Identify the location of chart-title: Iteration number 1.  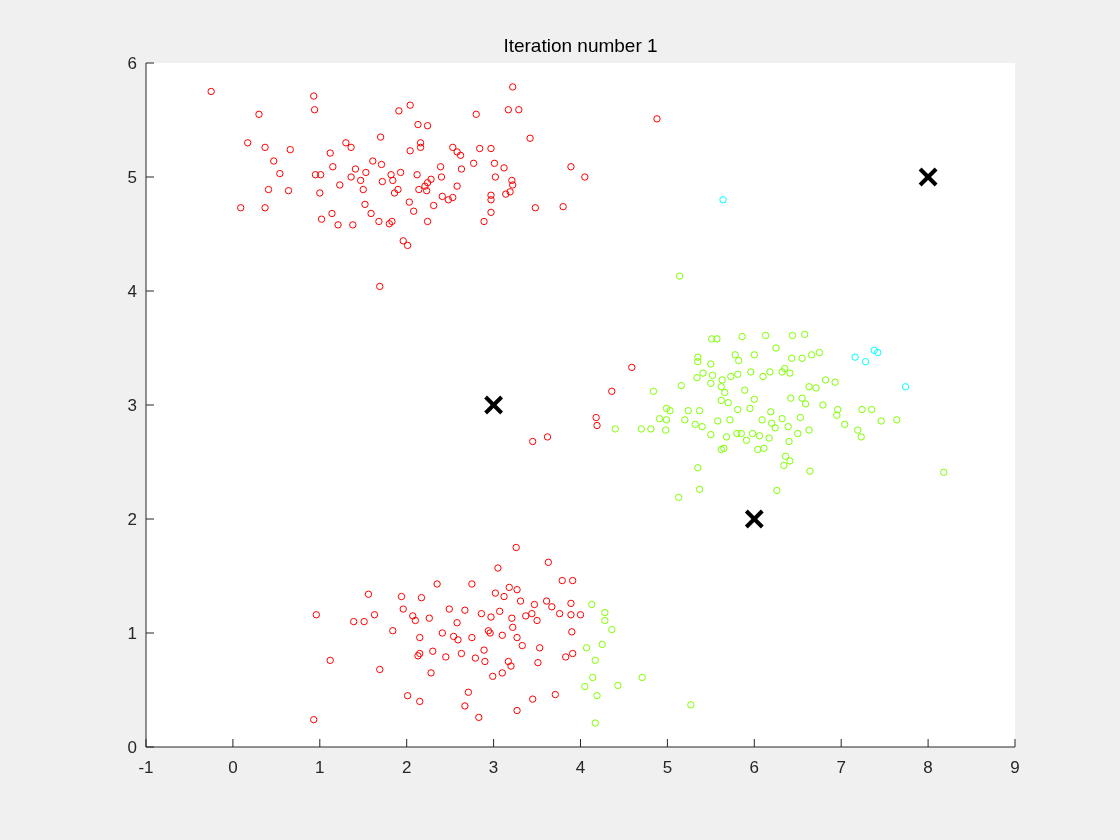
(580, 45).